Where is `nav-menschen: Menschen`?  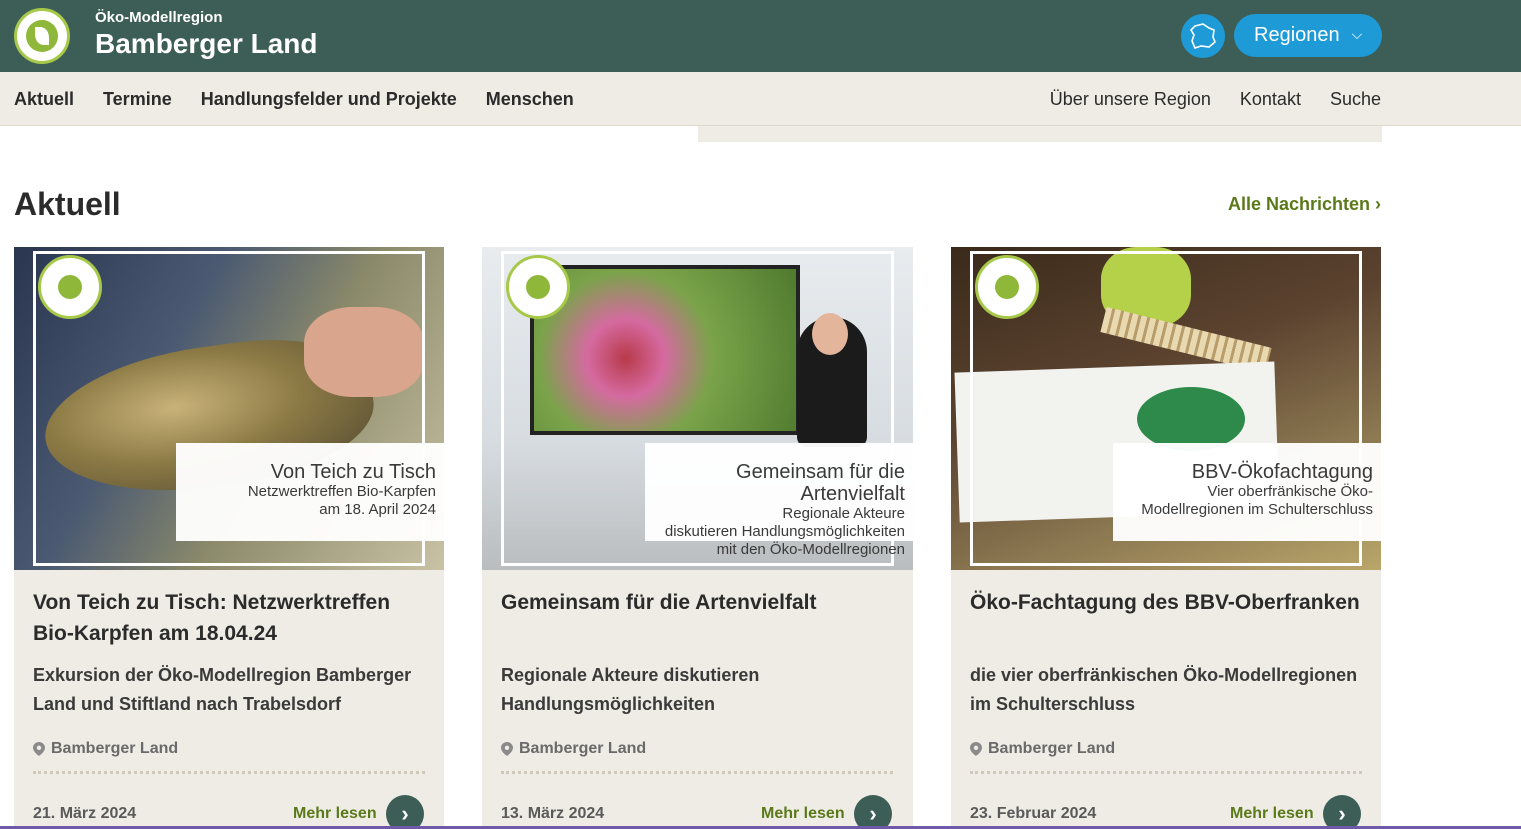
nav-menschen: Menschen is located at coordinates (530, 99).